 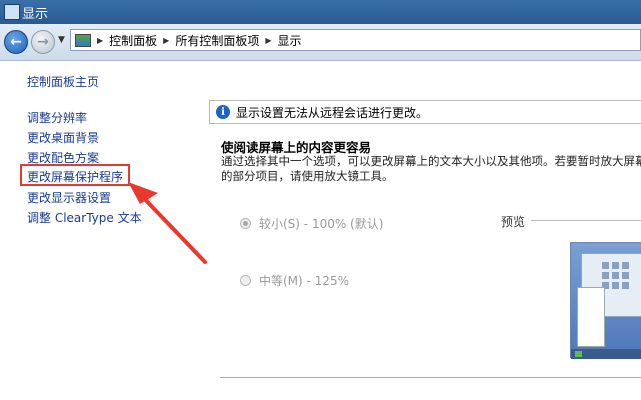 What do you see at coordinates (605, 300) in the screenshot?
I see `preview-image` at bounding box center [605, 300].